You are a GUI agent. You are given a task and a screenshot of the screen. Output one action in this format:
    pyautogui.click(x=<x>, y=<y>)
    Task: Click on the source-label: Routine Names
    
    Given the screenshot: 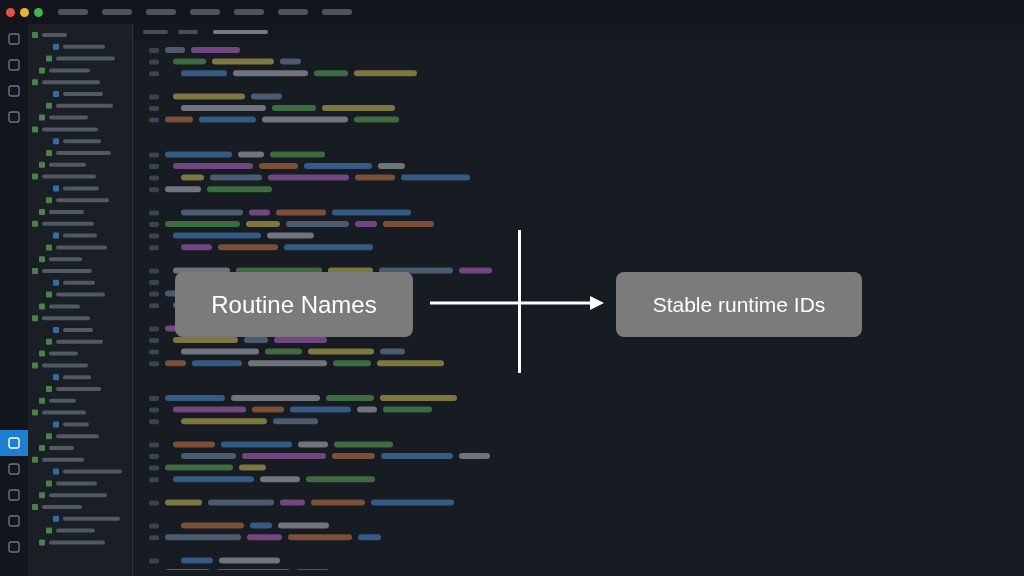 What is the action you would take?
    pyautogui.click(x=294, y=304)
    